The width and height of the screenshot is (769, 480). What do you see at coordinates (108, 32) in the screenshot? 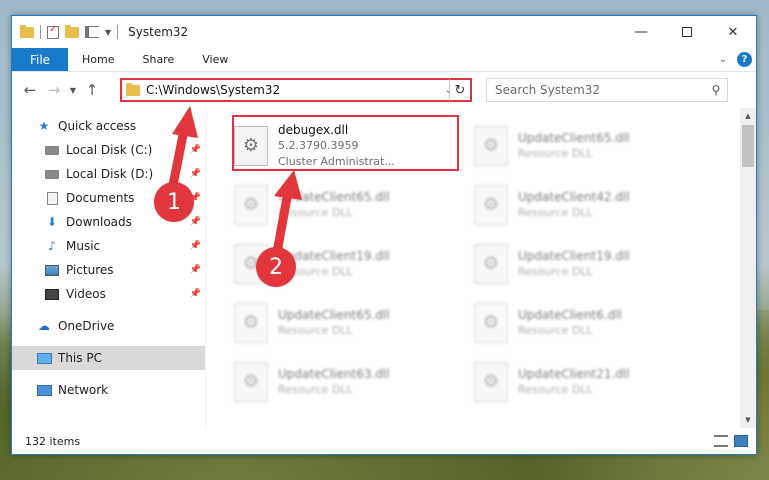
I see `customize-toolbar-chevron-icon: ▼` at bounding box center [108, 32].